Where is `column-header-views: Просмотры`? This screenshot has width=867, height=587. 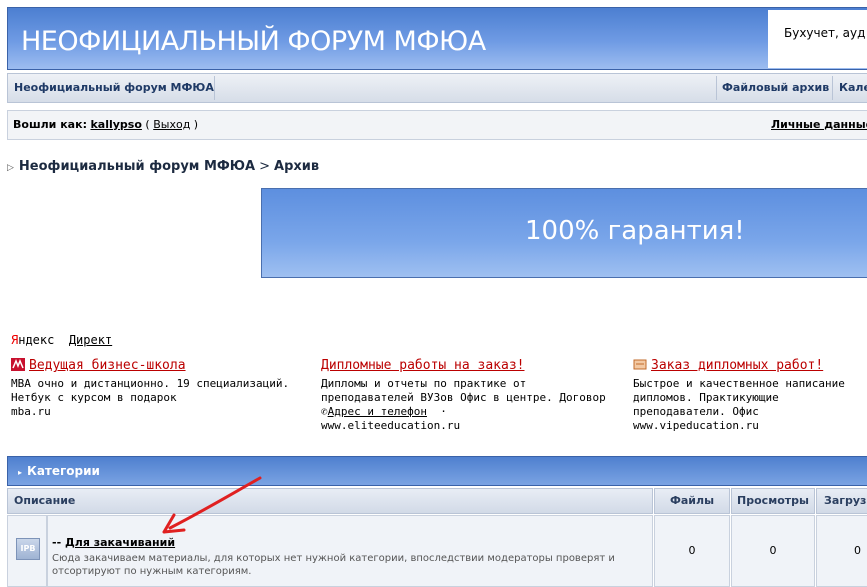
column-header-views: Просмотры is located at coordinates (773, 501).